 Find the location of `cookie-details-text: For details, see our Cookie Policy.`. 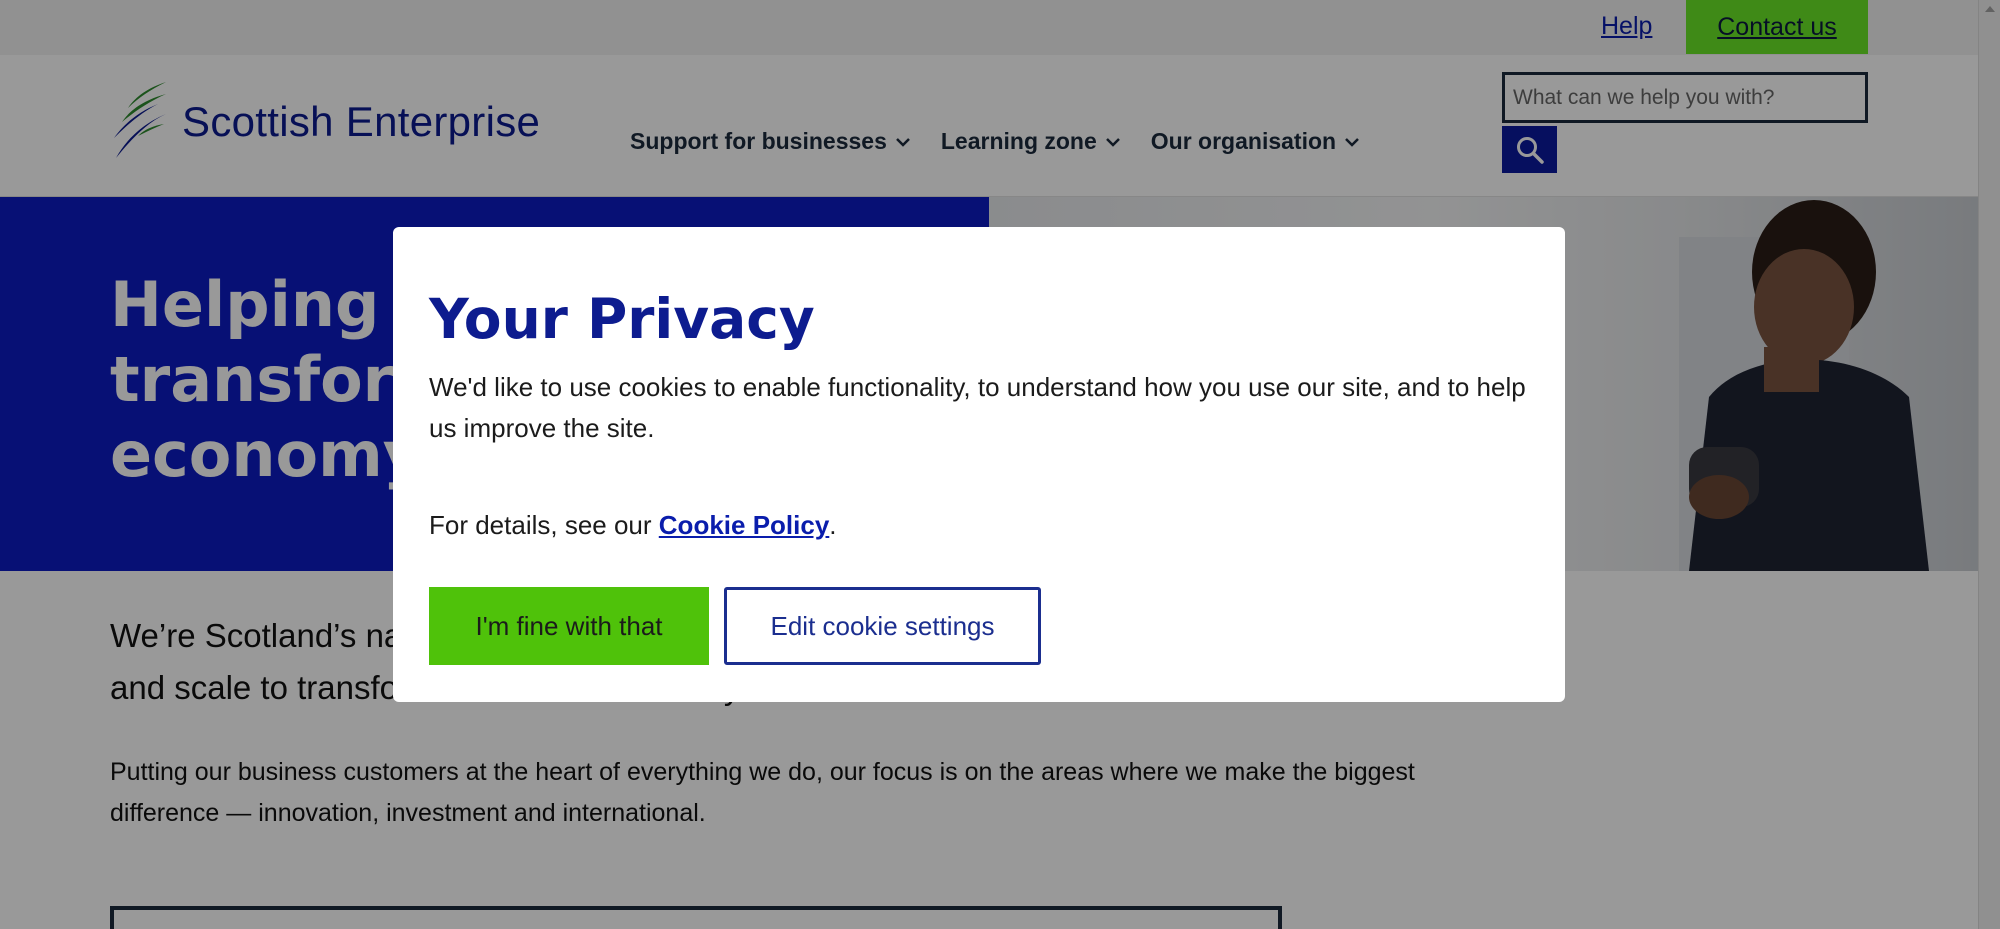

cookie-details-text: For details, see our Cookie Policy. is located at coordinates (633, 525).